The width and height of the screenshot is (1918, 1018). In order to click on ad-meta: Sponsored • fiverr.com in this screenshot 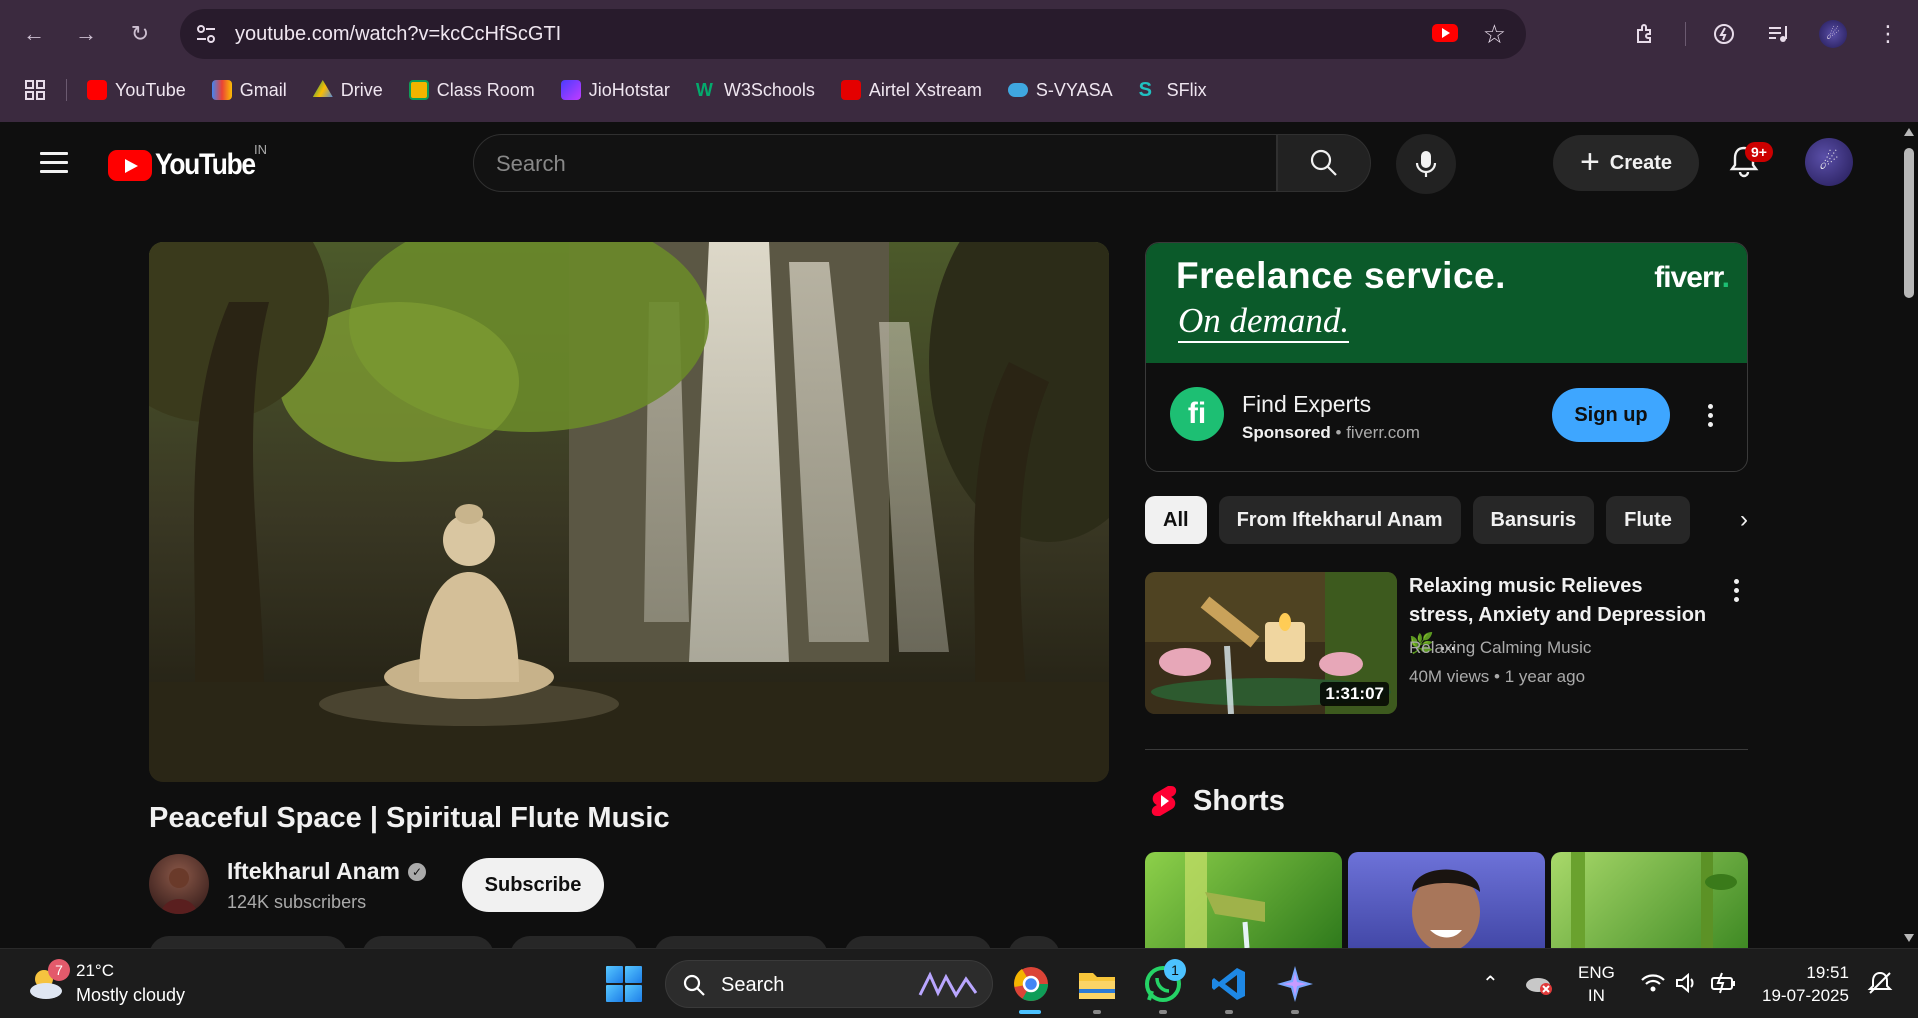, I will do `click(1331, 432)`.